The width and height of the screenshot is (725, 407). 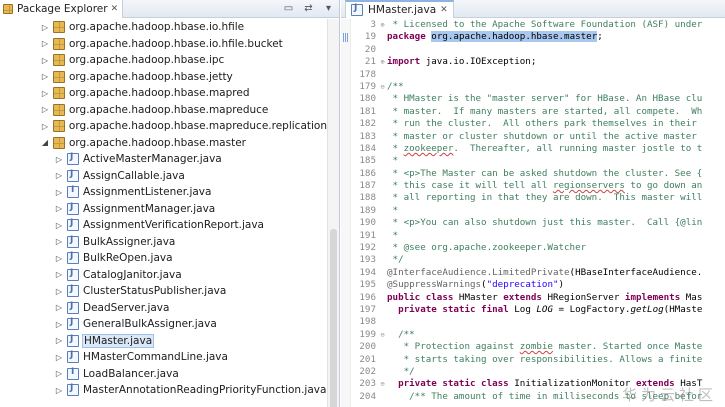 I want to click on code-token: ), so click(x=561, y=285).